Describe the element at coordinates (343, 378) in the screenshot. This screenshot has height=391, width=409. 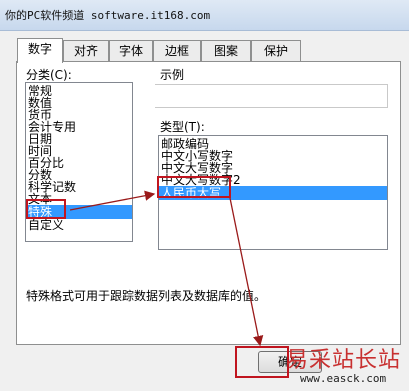
I see `watermark-url: www.easck.com` at that location.